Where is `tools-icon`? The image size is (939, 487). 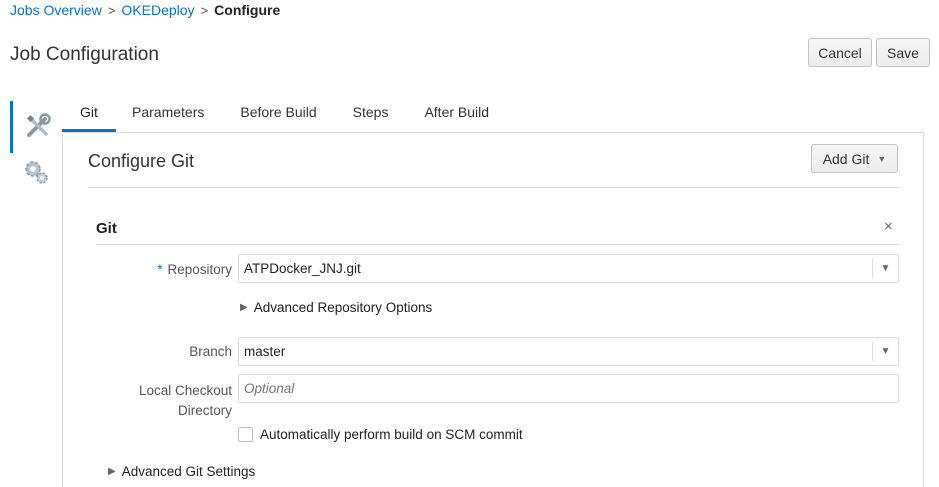
tools-icon is located at coordinates (38, 127).